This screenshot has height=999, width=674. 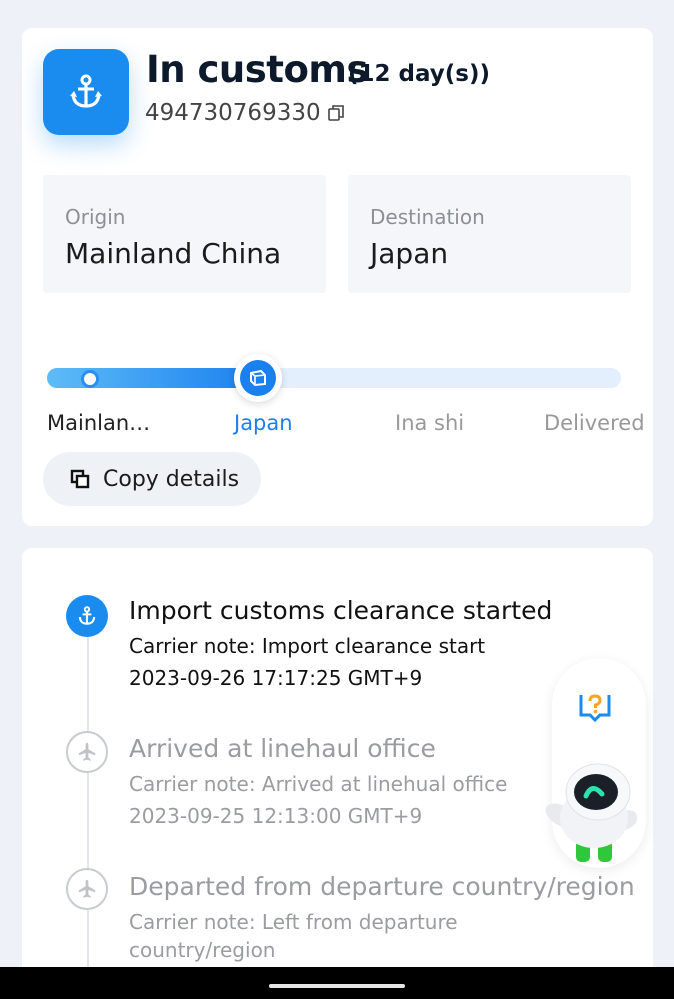 What do you see at coordinates (341, 610) in the screenshot?
I see `event-title: Import customs clearance started` at bounding box center [341, 610].